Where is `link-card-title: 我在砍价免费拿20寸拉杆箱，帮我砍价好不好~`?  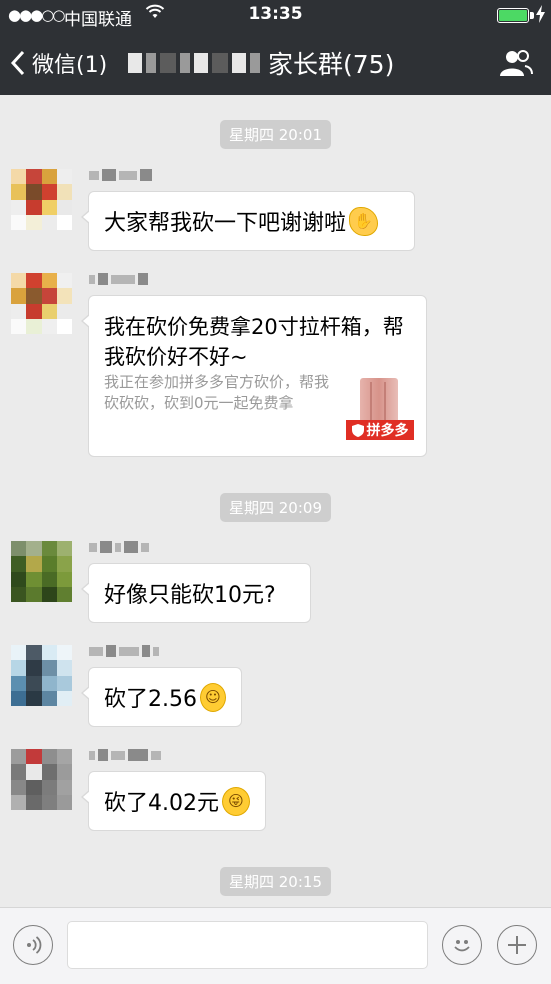
link-card-title: 我在砍价免费拿20寸拉杆箱，帮我砍价好不好~ is located at coordinates (254, 342).